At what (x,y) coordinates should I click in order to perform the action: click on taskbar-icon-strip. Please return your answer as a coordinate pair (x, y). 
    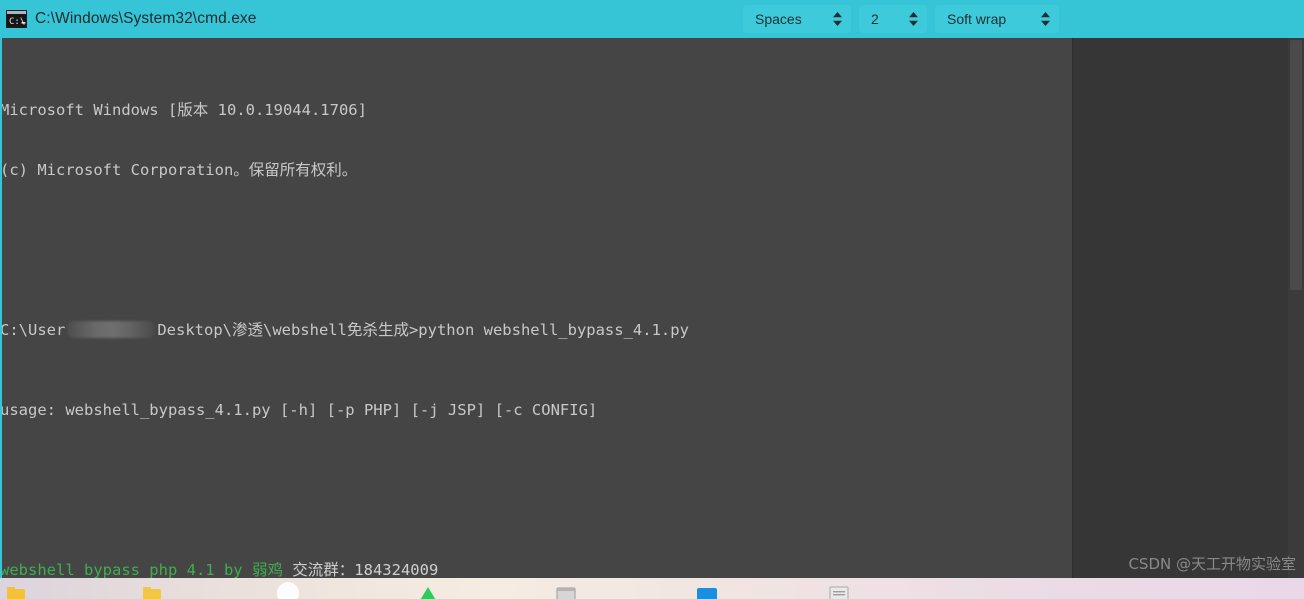
    Looking at the image, I should click on (652, 588).